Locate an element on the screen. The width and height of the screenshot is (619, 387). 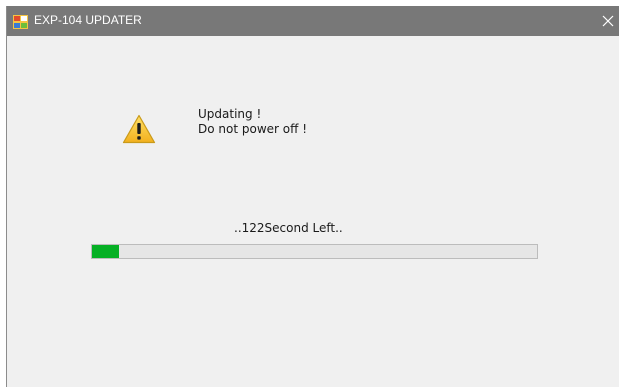
time-remaining-label: ..122Second Left.. is located at coordinates (288, 228).